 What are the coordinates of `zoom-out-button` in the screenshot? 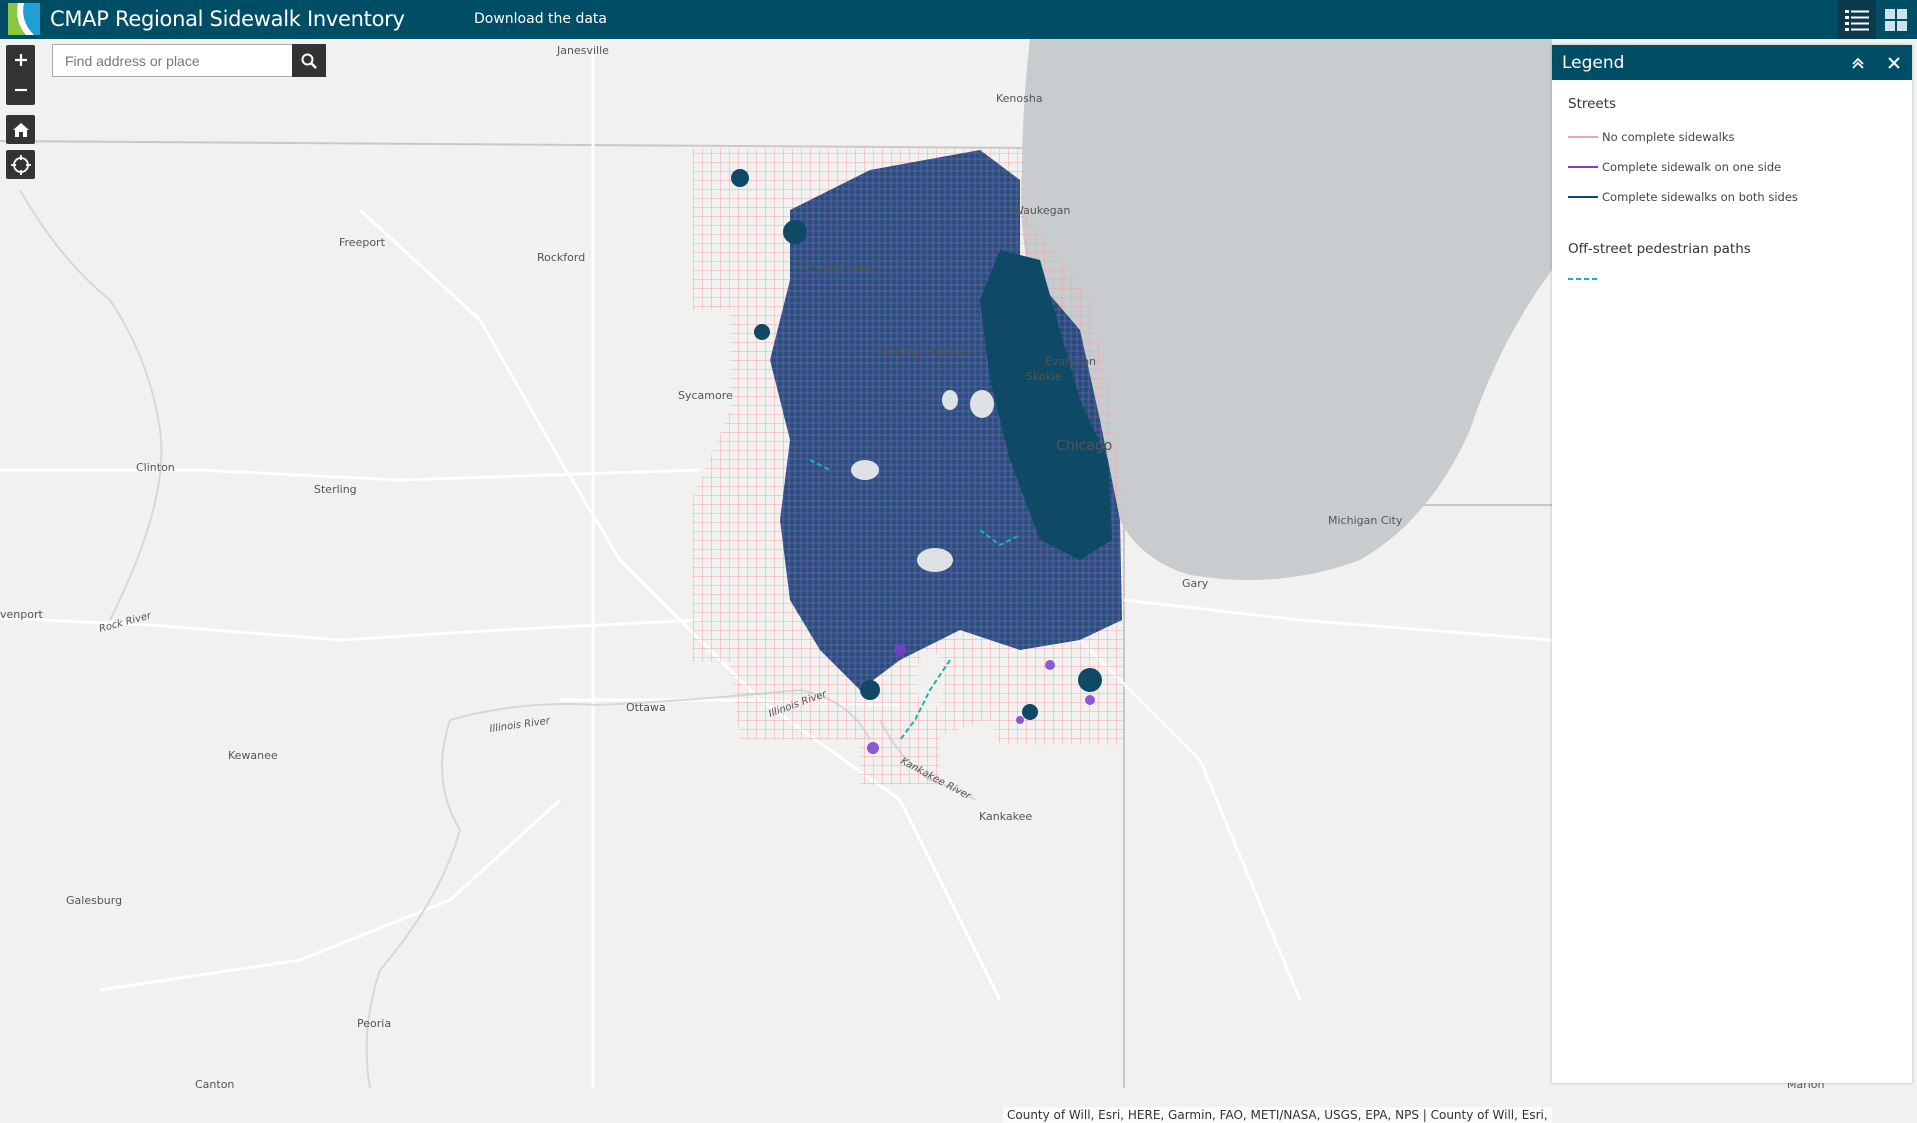 It's located at (20, 90).